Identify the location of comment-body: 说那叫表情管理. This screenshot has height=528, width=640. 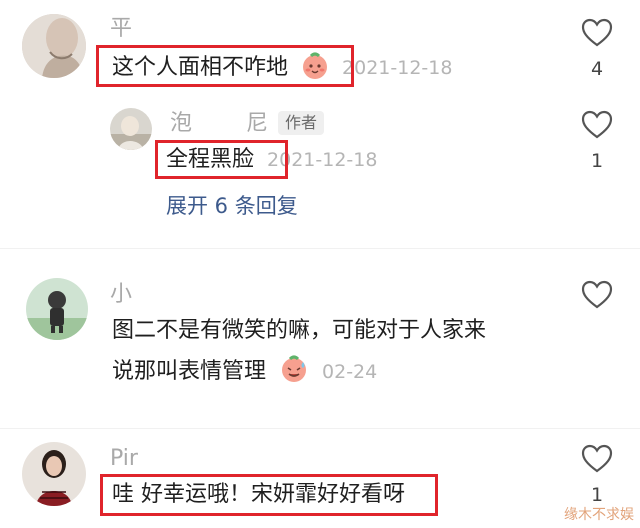
(189, 371).